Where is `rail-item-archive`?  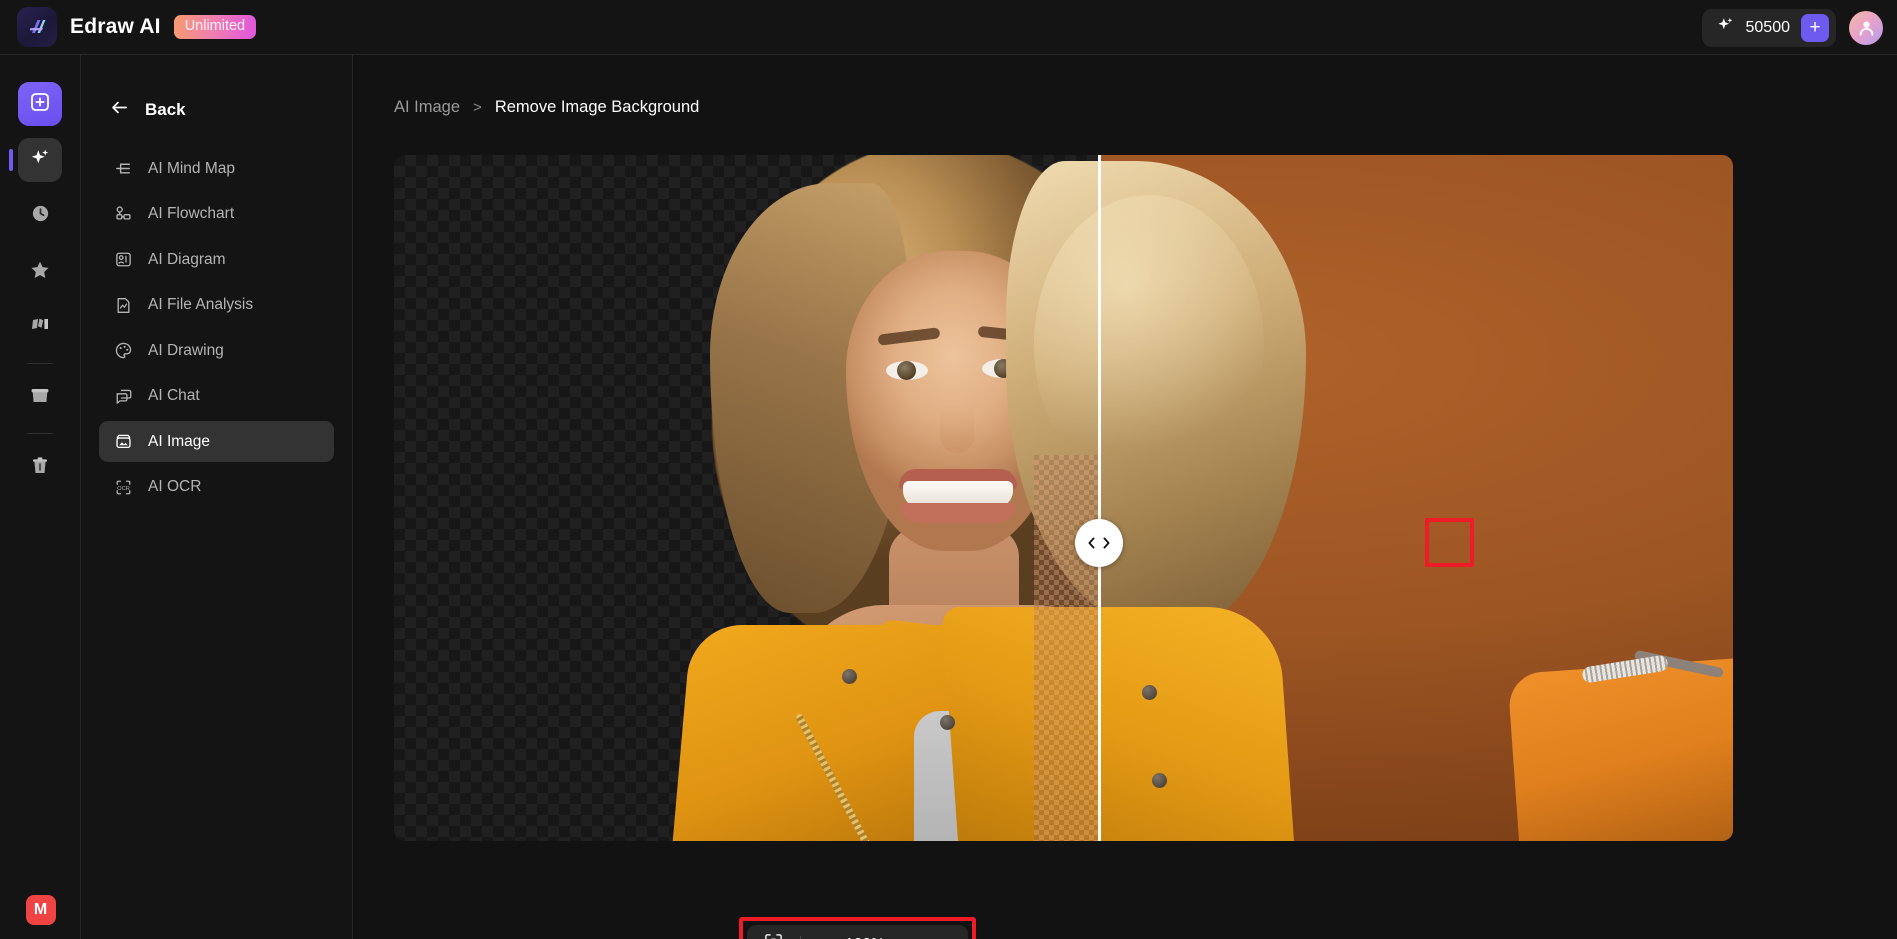
rail-item-archive is located at coordinates (40, 398).